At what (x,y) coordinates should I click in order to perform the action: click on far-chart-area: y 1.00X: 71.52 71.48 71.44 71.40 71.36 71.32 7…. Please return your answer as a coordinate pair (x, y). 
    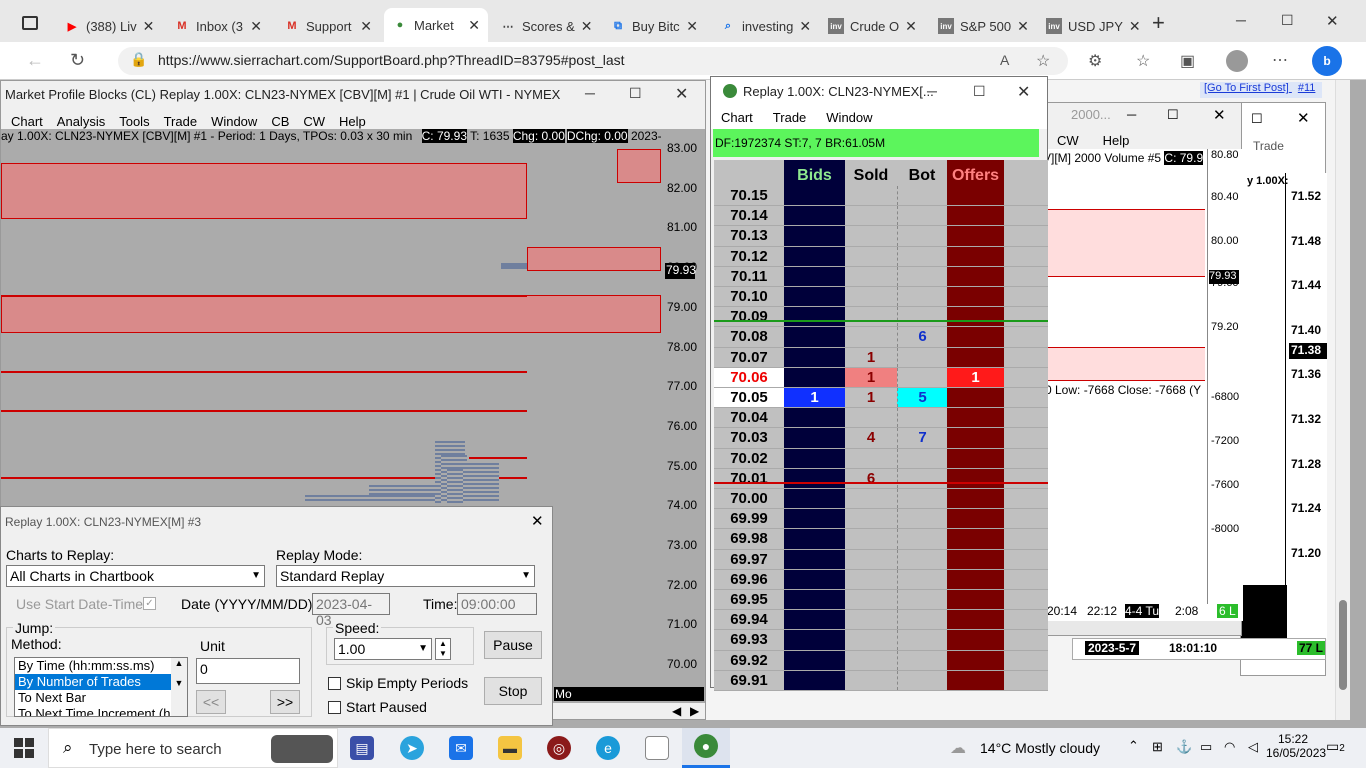
    Looking at the image, I should click on (1284, 406).